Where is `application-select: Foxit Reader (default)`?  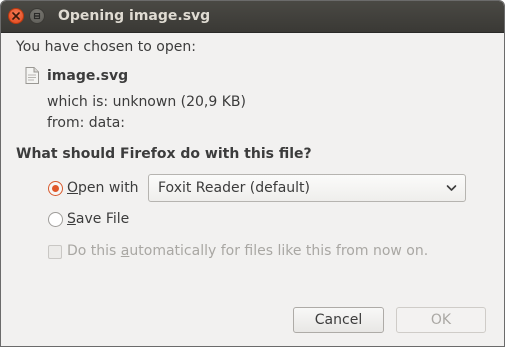
application-select: Foxit Reader (default) is located at coordinates (307, 188).